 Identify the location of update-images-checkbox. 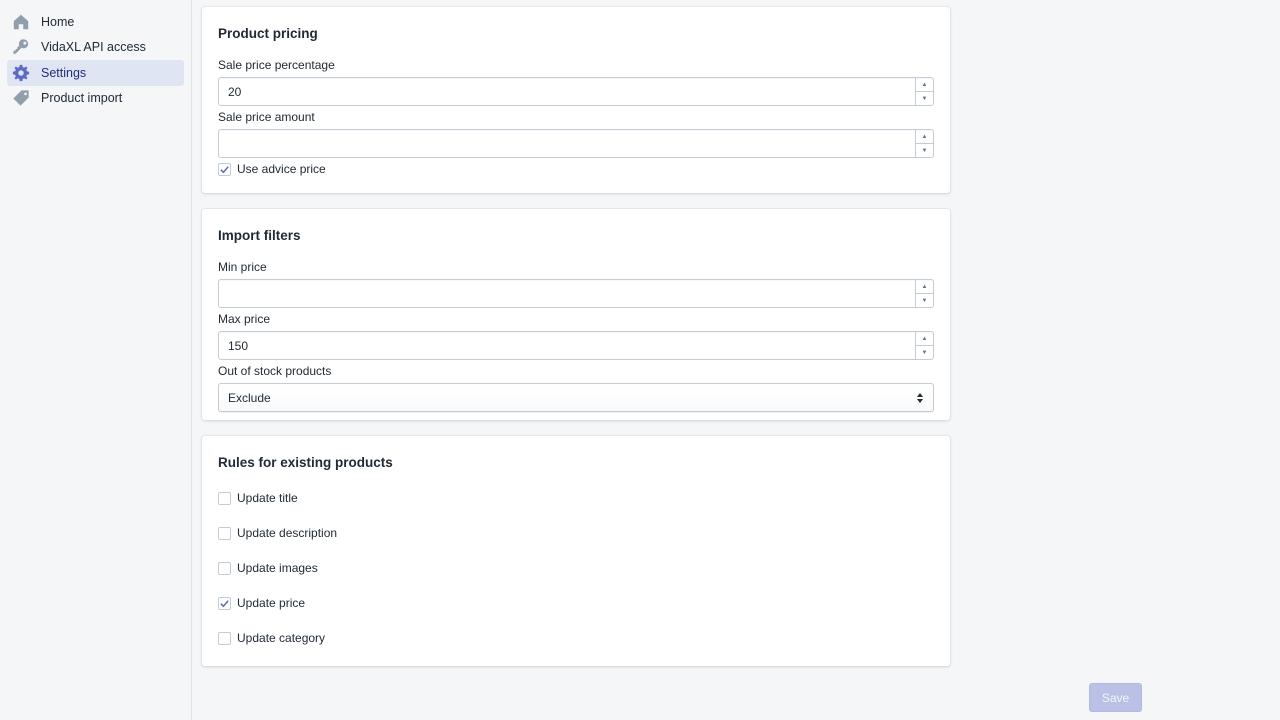
(224, 568).